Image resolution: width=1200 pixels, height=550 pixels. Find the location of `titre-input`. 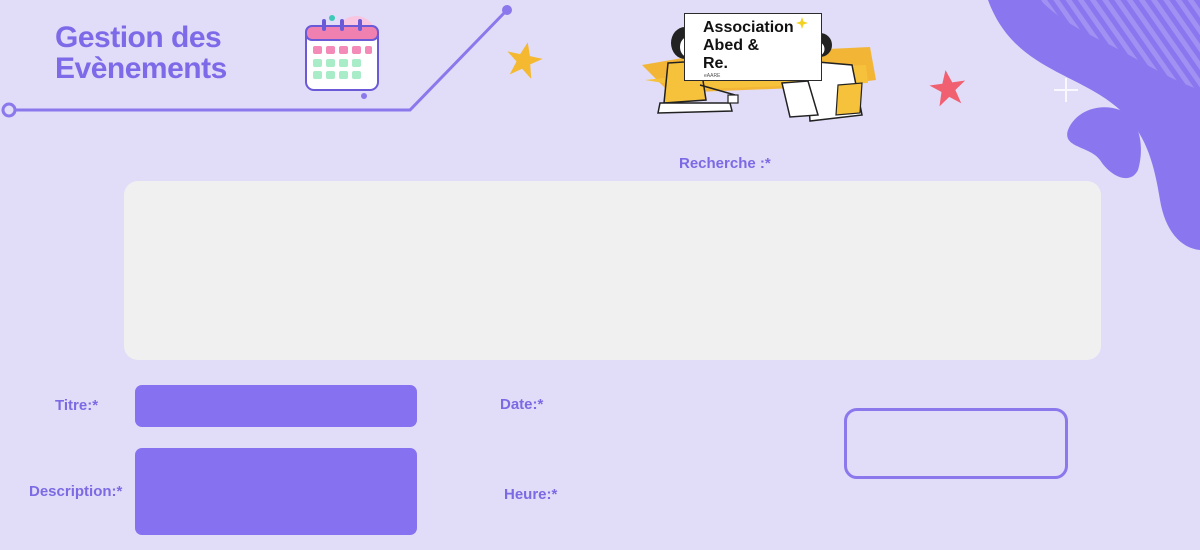

titre-input is located at coordinates (276, 406).